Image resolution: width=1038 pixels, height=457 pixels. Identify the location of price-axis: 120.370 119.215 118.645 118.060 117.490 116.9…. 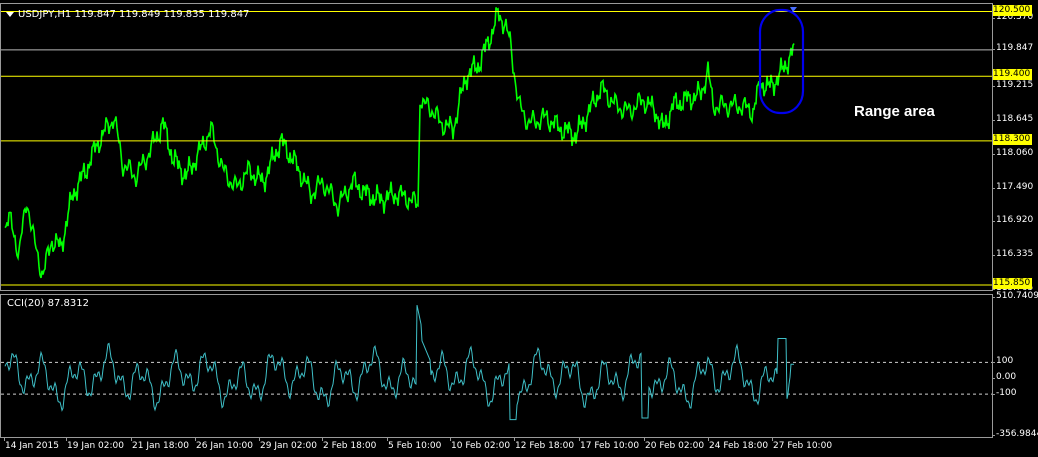
(1014, 220).